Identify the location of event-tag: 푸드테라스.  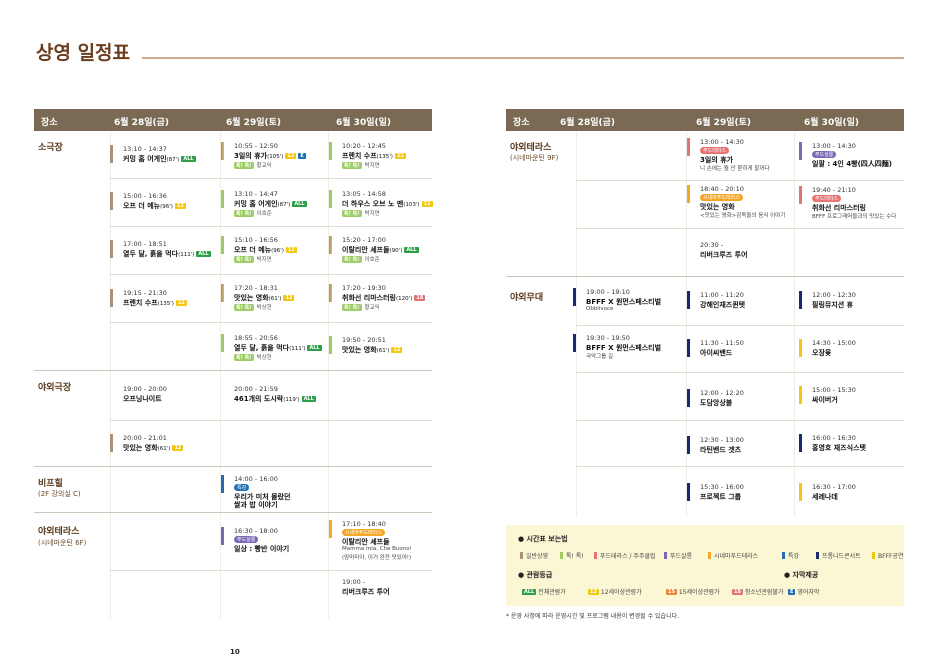
(715, 150).